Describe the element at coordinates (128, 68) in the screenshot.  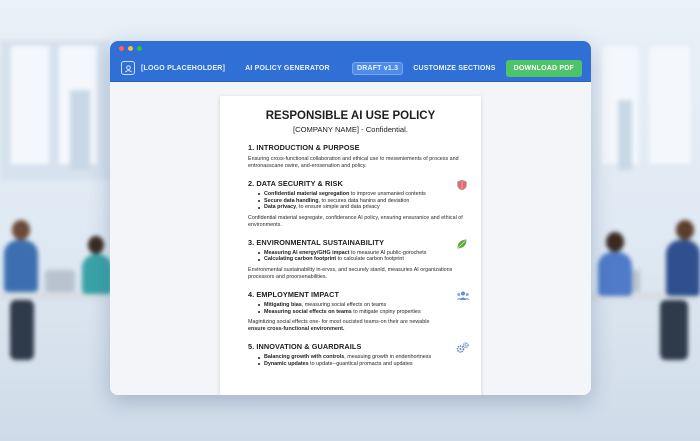
I see `logo-icon` at that location.